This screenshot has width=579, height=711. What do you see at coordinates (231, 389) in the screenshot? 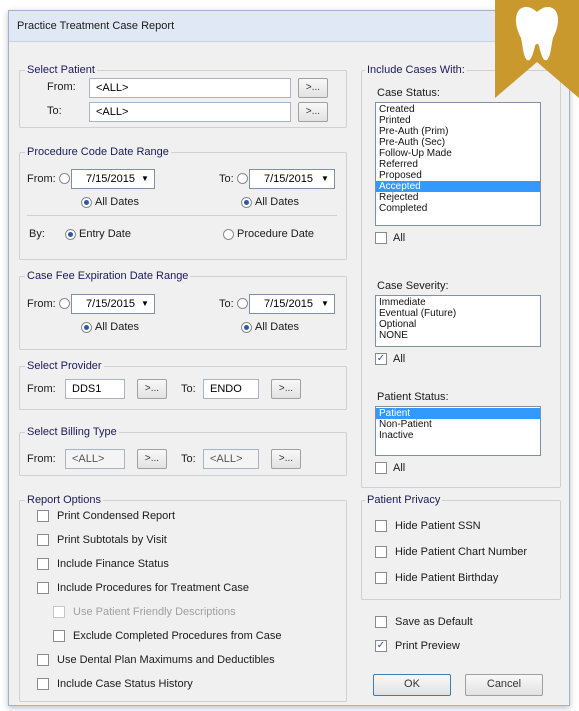
I see `provider-to-field: ENDO` at bounding box center [231, 389].